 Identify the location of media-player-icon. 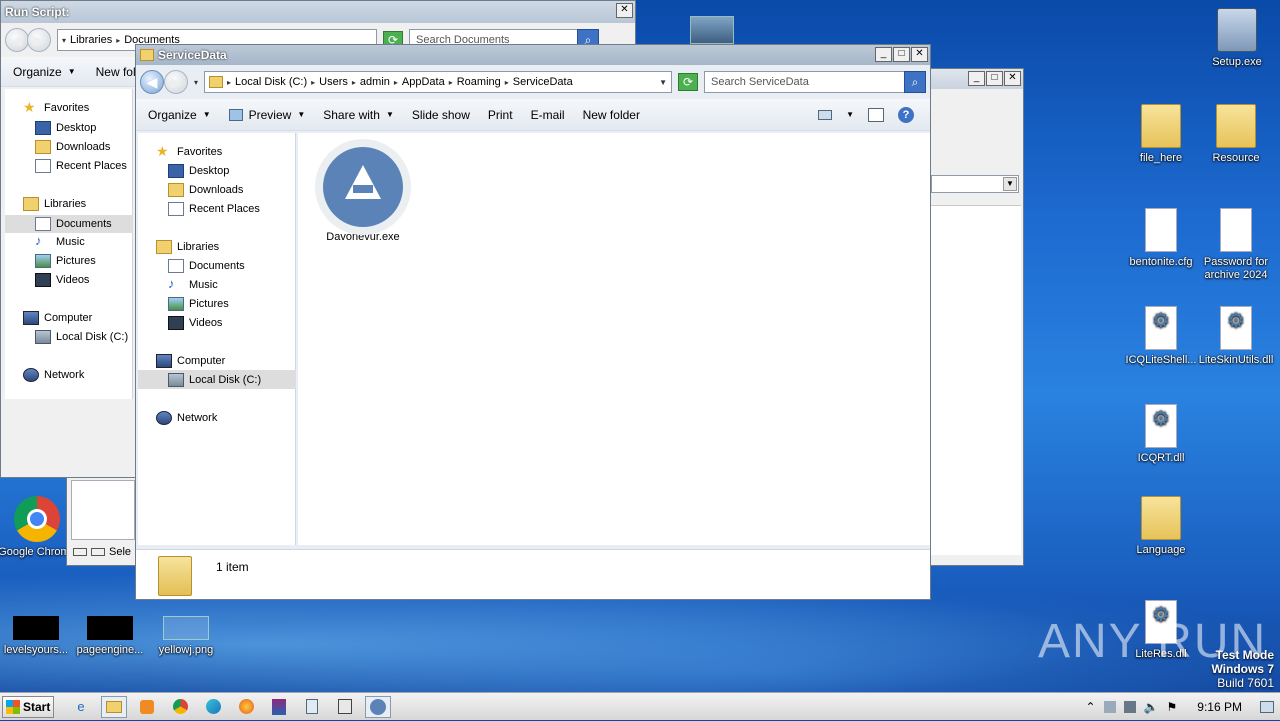
(147, 707).